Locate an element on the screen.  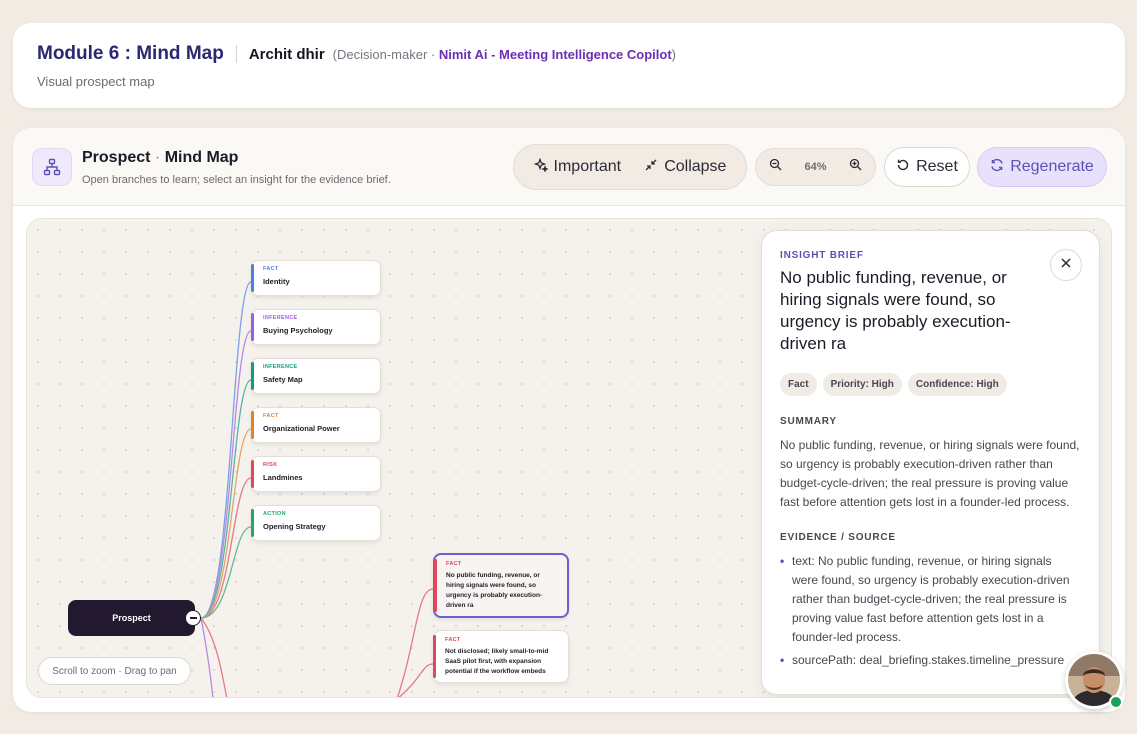
collapse-button: Collapse is located at coordinates (685, 167).